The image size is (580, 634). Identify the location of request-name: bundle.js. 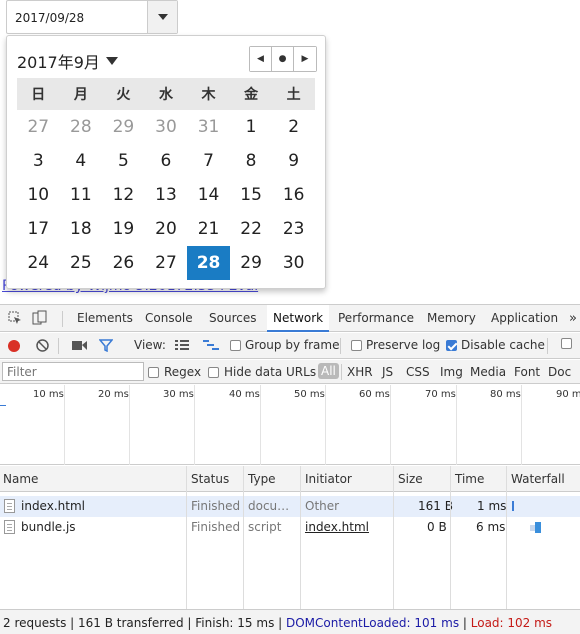
(48, 527).